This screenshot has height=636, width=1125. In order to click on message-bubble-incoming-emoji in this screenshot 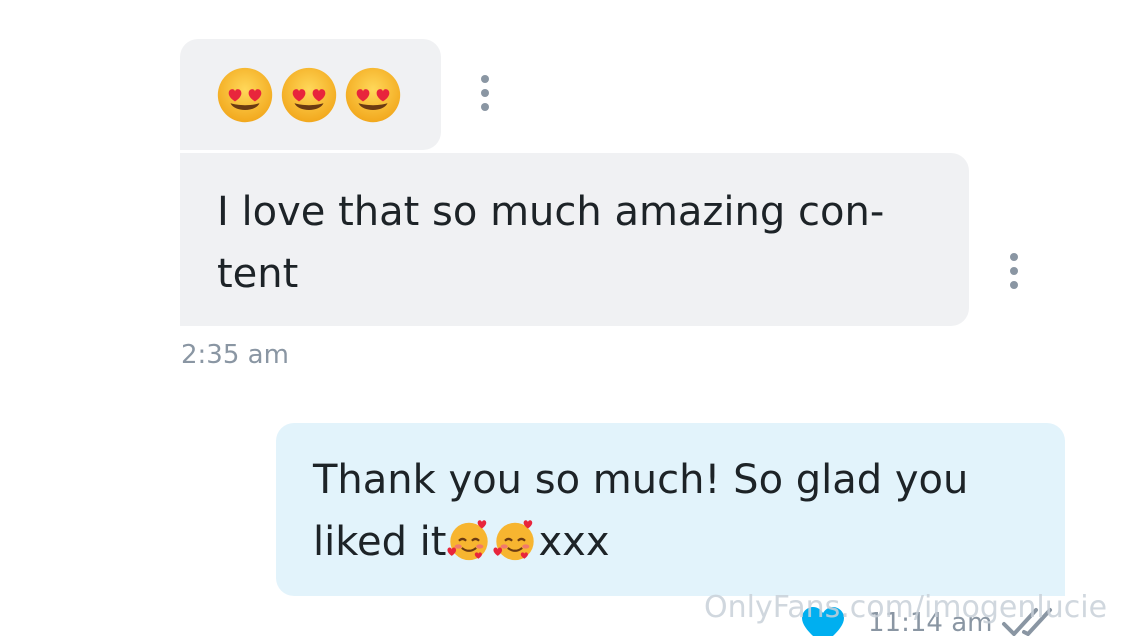, I will do `click(310, 94)`.